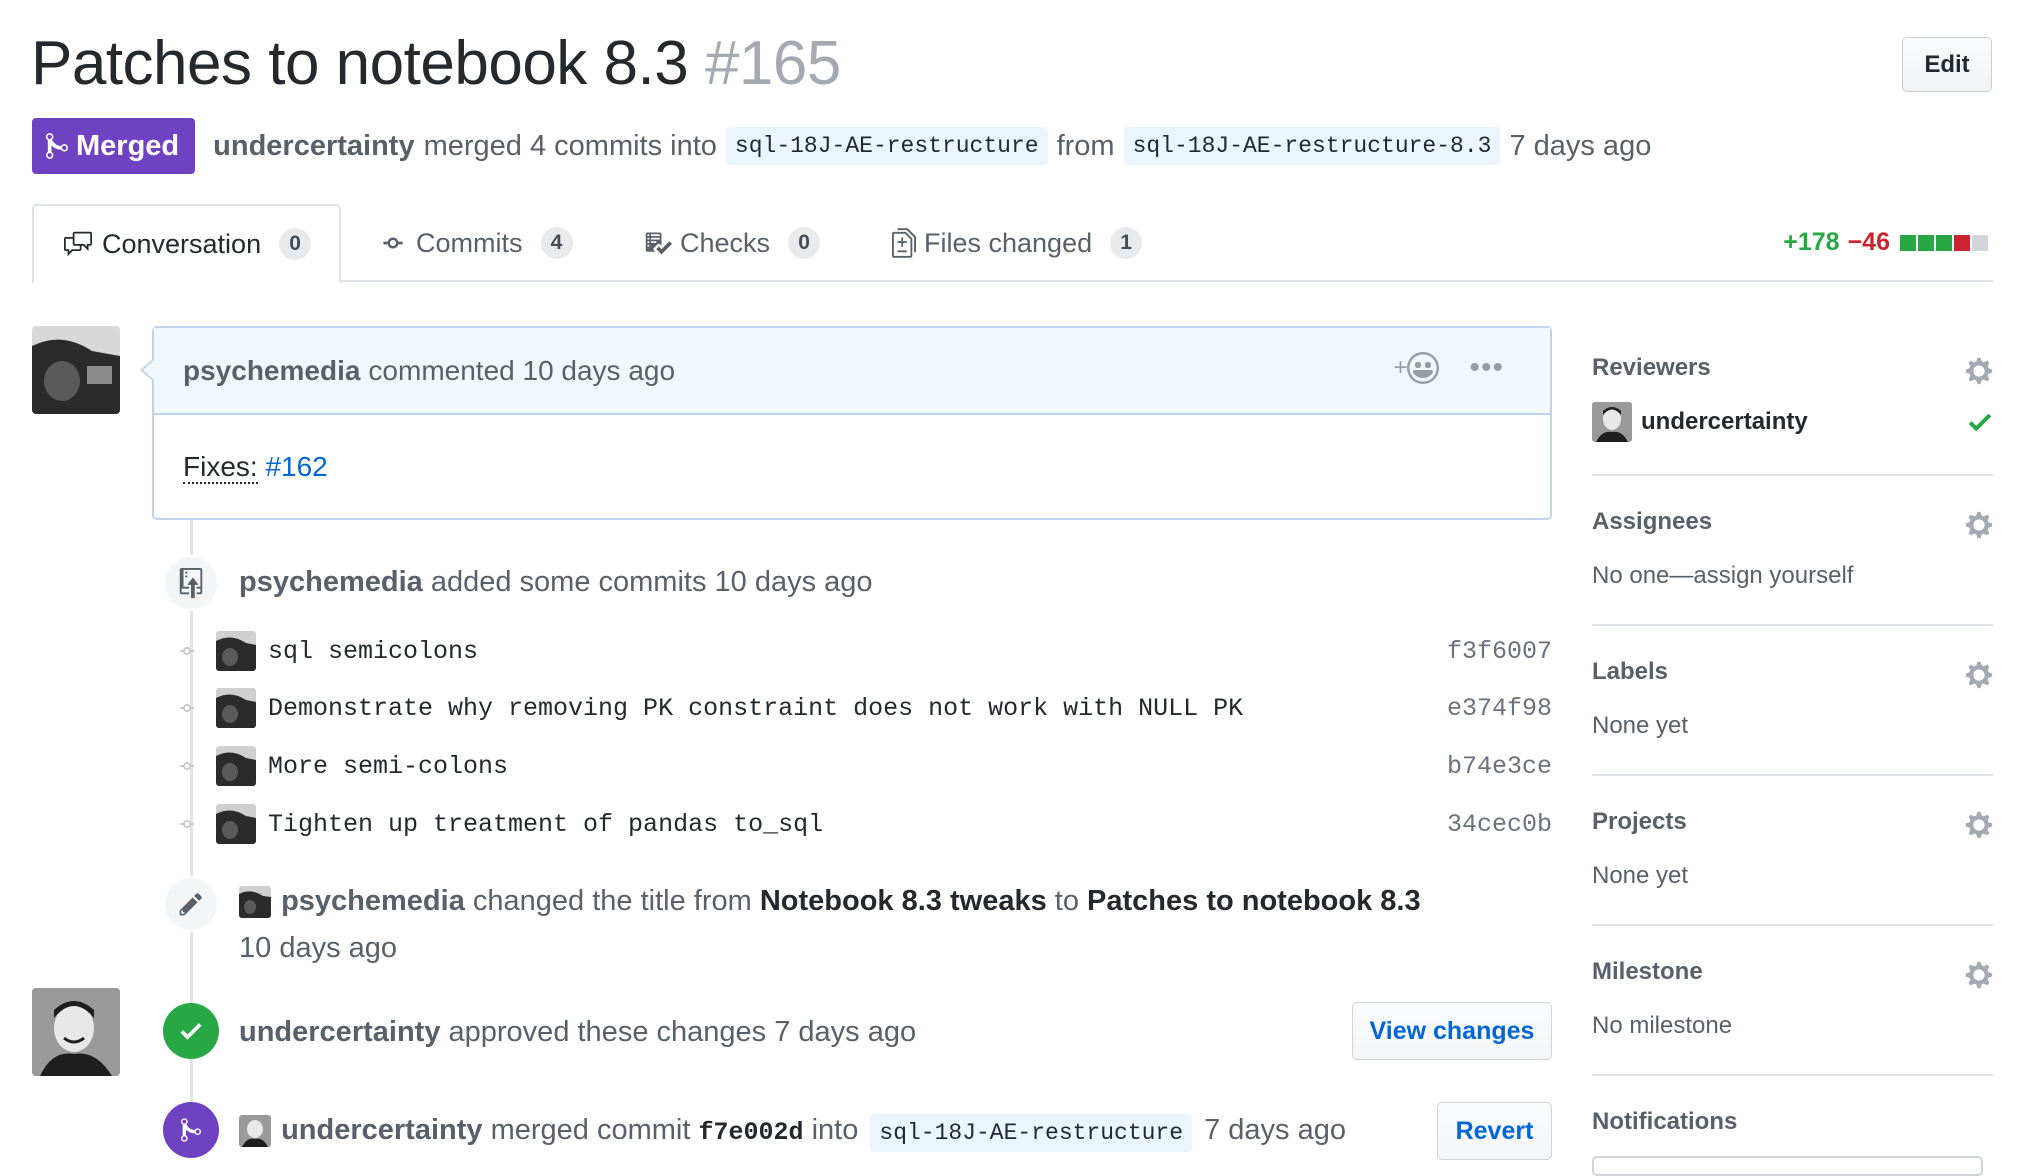  What do you see at coordinates (1580, 145) in the screenshot?
I see `merged-time: 7 days ago` at bounding box center [1580, 145].